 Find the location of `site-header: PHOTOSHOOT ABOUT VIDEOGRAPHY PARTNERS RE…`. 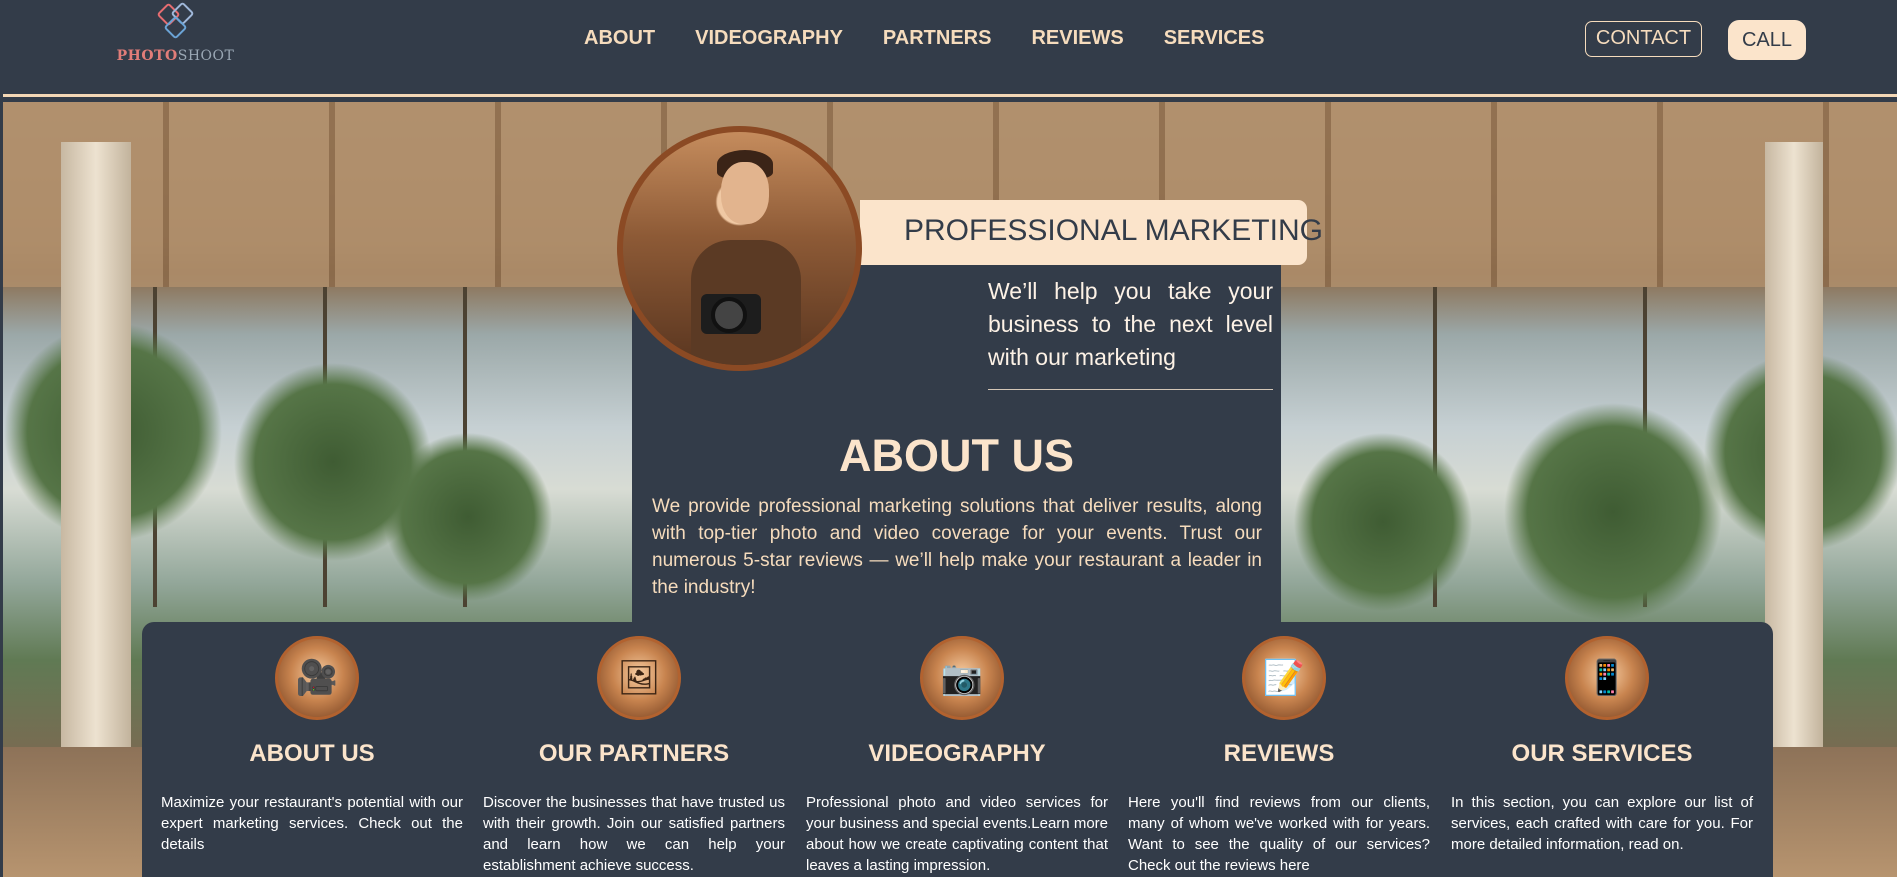

site-header: PHOTOSHOOT ABOUT VIDEOGRAPHY PARTNERS RE… is located at coordinates (950, 48).